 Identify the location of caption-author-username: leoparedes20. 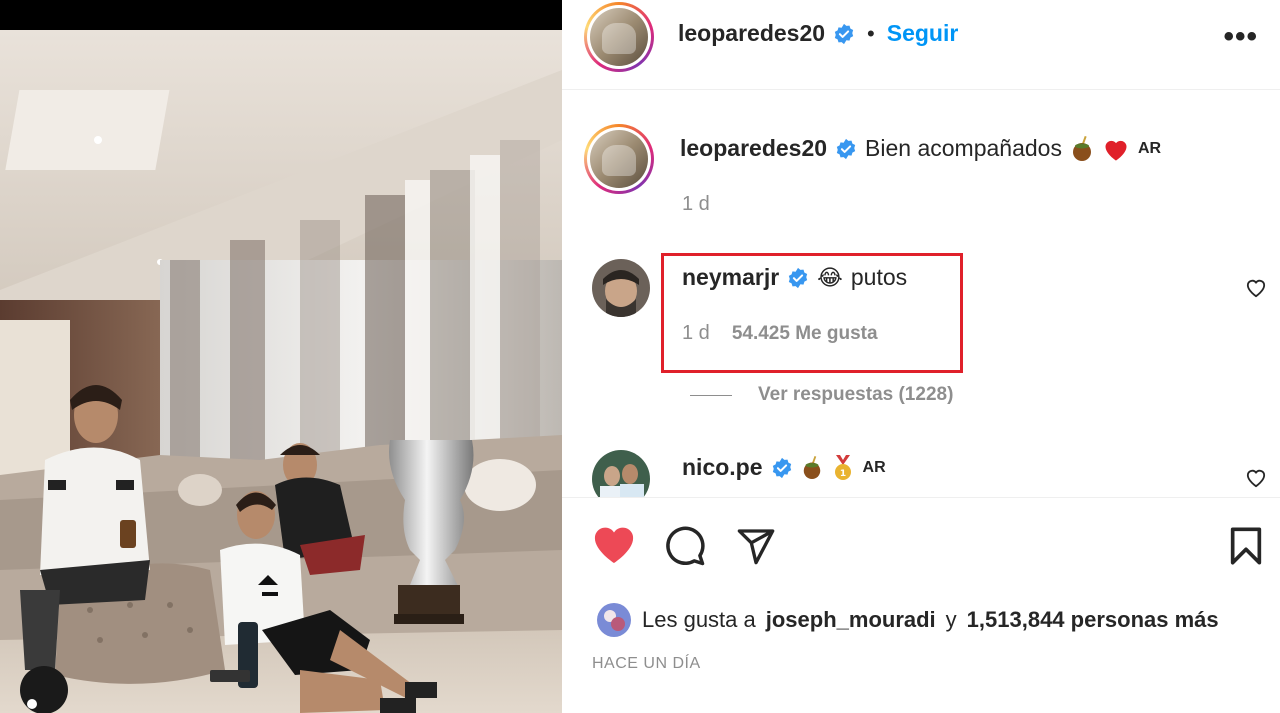
(753, 148).